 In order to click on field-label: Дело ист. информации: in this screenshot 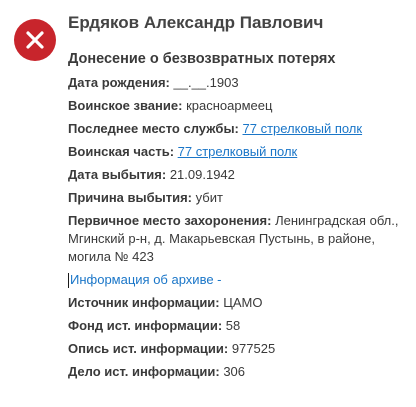, I will do `click(144, 371)`.